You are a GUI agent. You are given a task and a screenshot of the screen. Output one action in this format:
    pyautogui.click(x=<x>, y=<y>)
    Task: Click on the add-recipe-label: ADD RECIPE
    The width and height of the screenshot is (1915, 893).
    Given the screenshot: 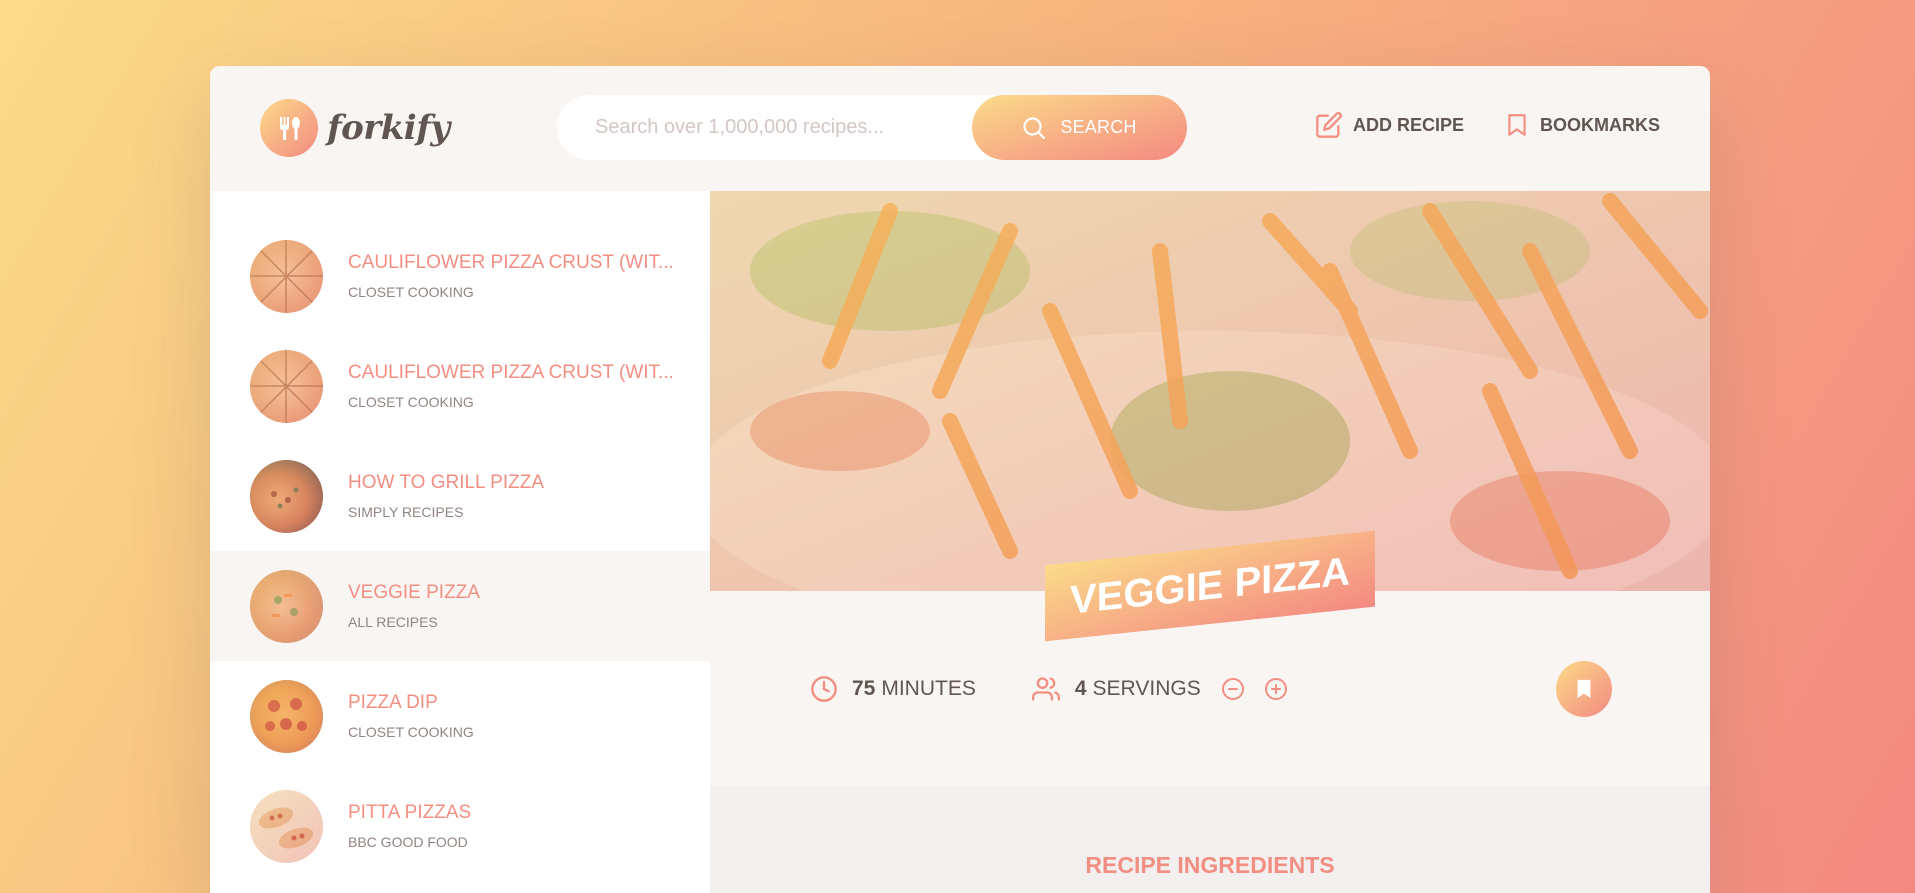 What is the action you would take?
    pyautogui.click(x=1408, y=124)
    